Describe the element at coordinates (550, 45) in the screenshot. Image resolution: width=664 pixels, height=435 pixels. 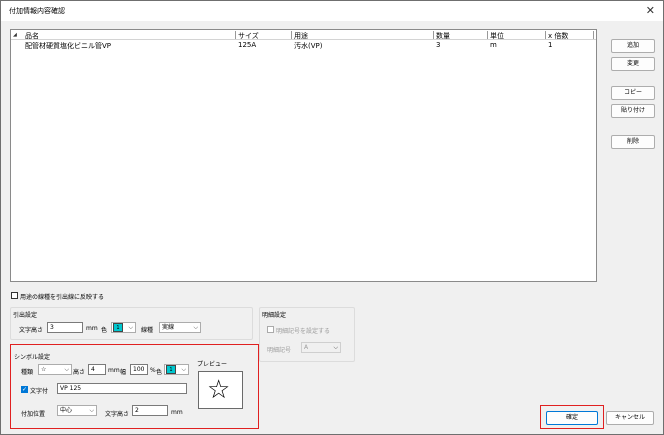
I see `cell-multiplier: 1` at that location.